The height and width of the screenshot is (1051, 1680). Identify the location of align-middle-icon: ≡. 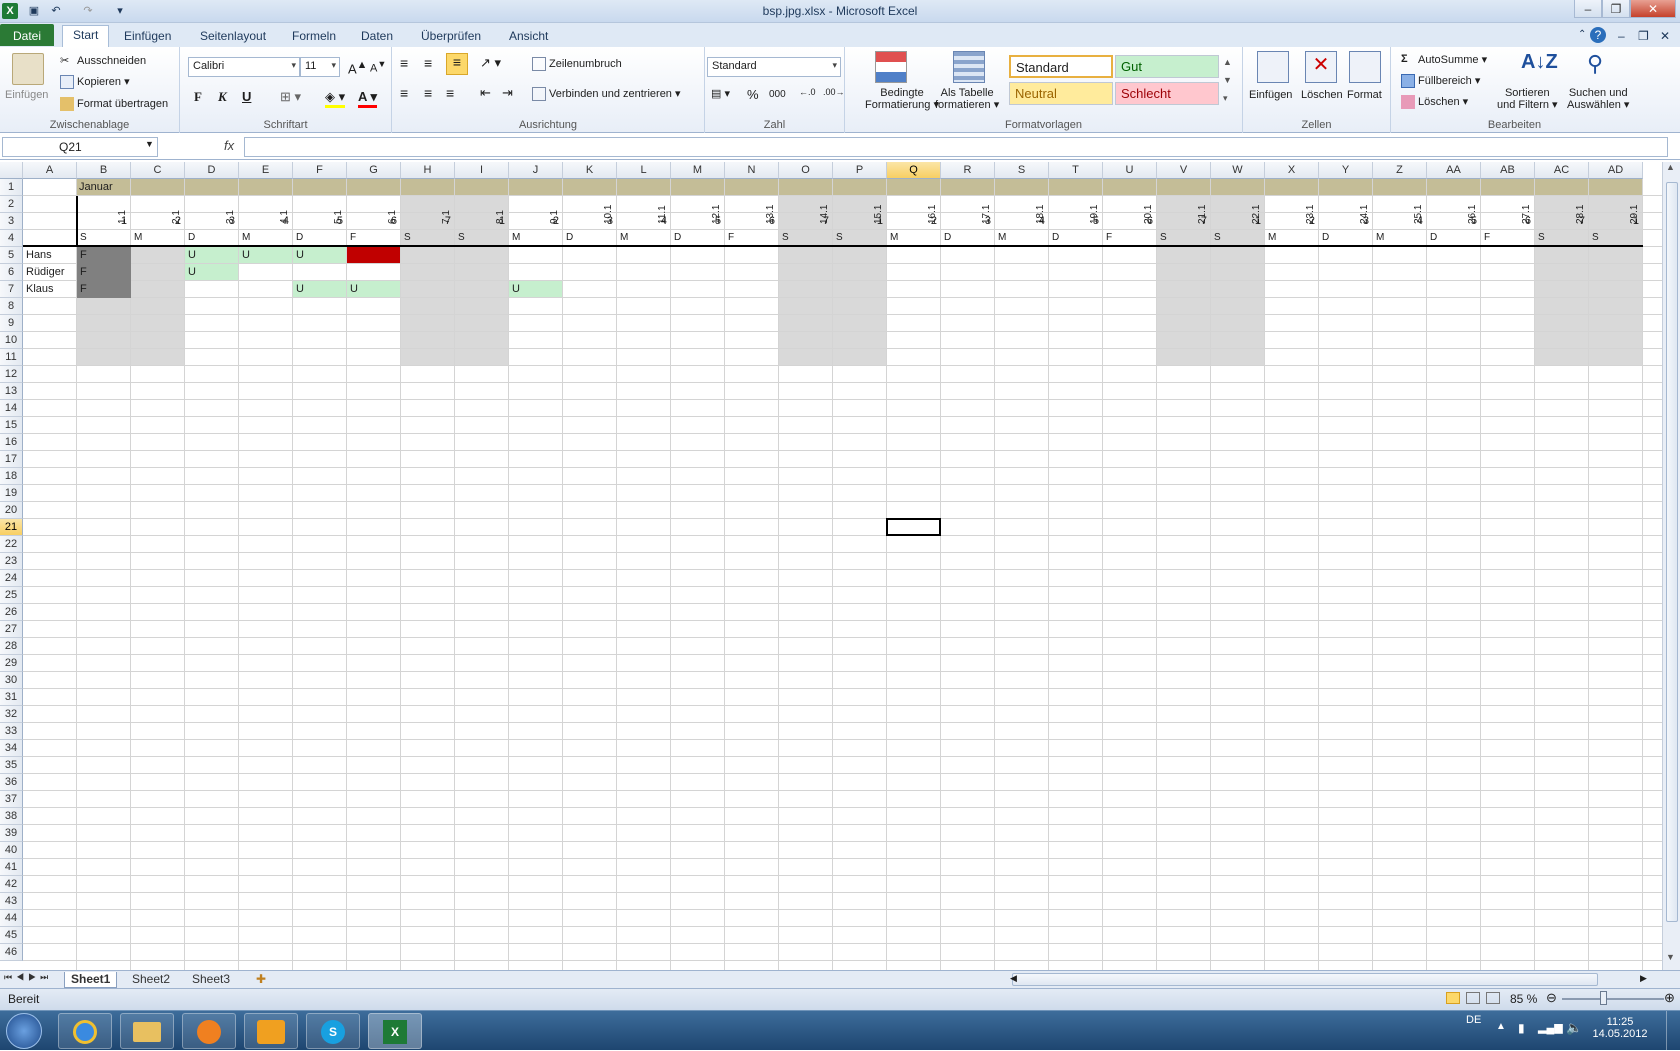
(428, 63).